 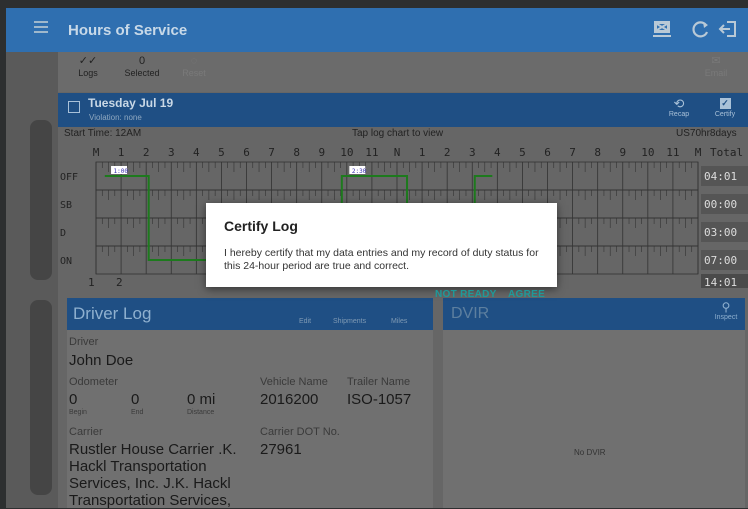 What do you see at coordinates (526, 294) in the screenshot?
I see `agree-button: AGREE` at bounding box center [526, 294].